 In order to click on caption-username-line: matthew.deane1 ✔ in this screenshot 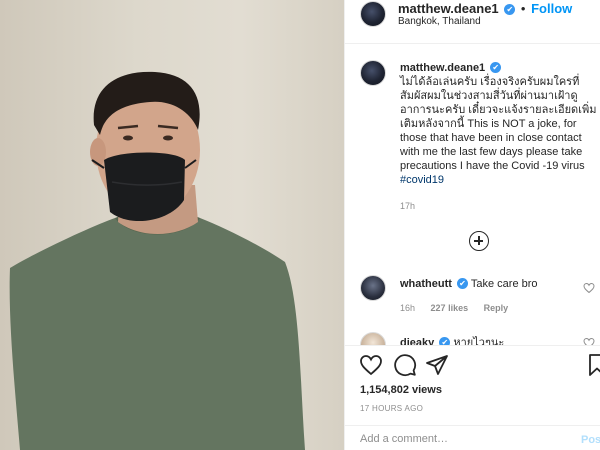, I will do `click(451, 68)`.